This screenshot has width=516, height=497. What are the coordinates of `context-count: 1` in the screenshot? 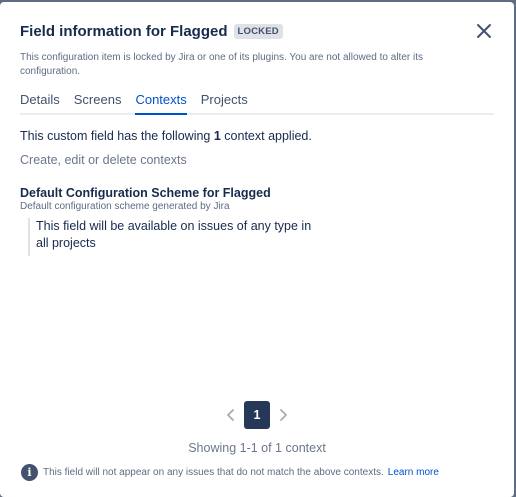 It's located at (217, 136).